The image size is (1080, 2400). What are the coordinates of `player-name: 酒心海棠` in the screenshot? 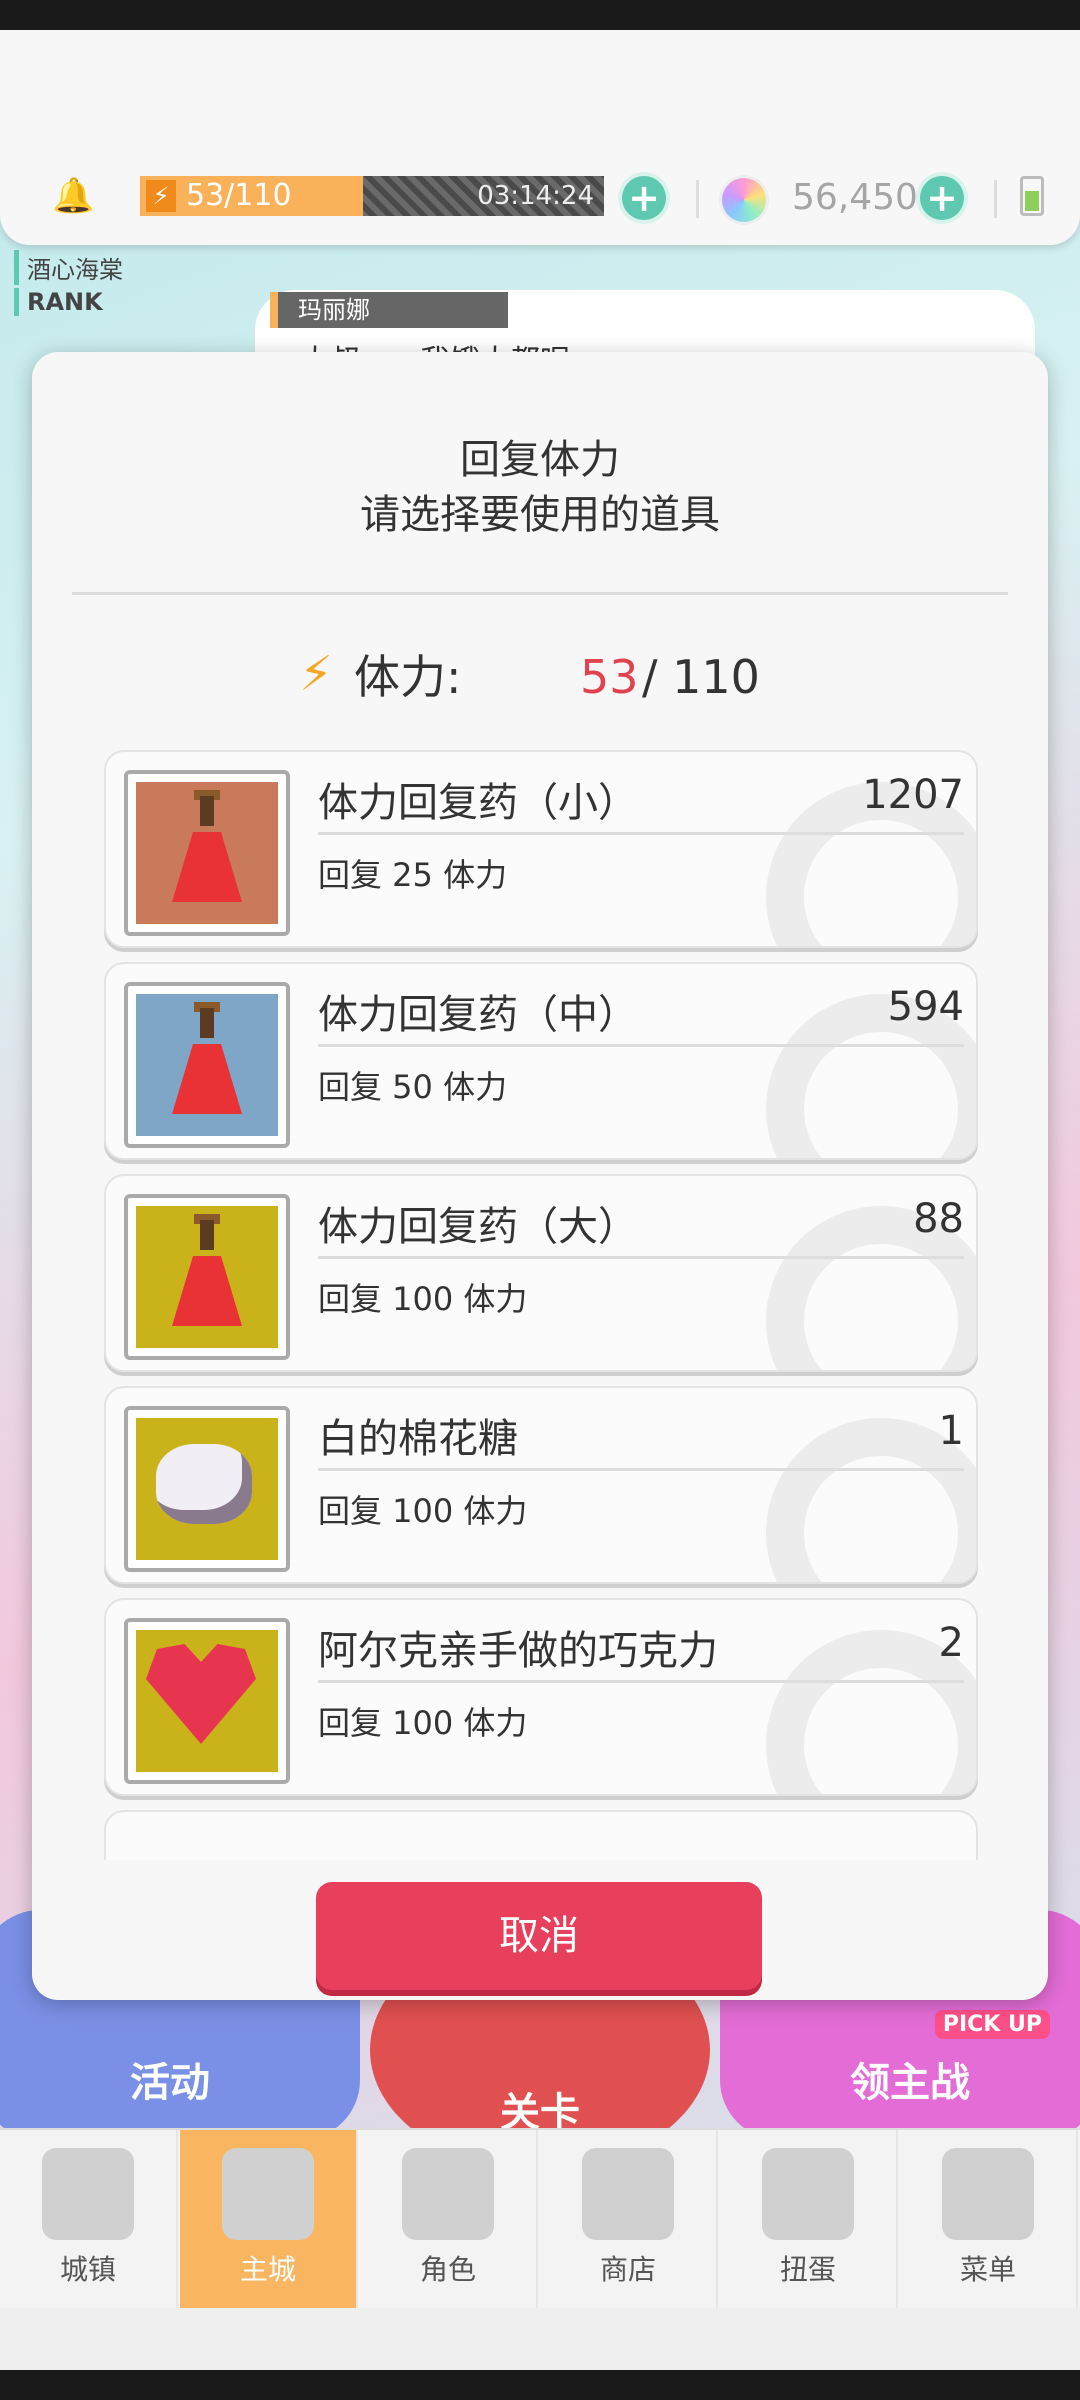 It's located at (68, 267).